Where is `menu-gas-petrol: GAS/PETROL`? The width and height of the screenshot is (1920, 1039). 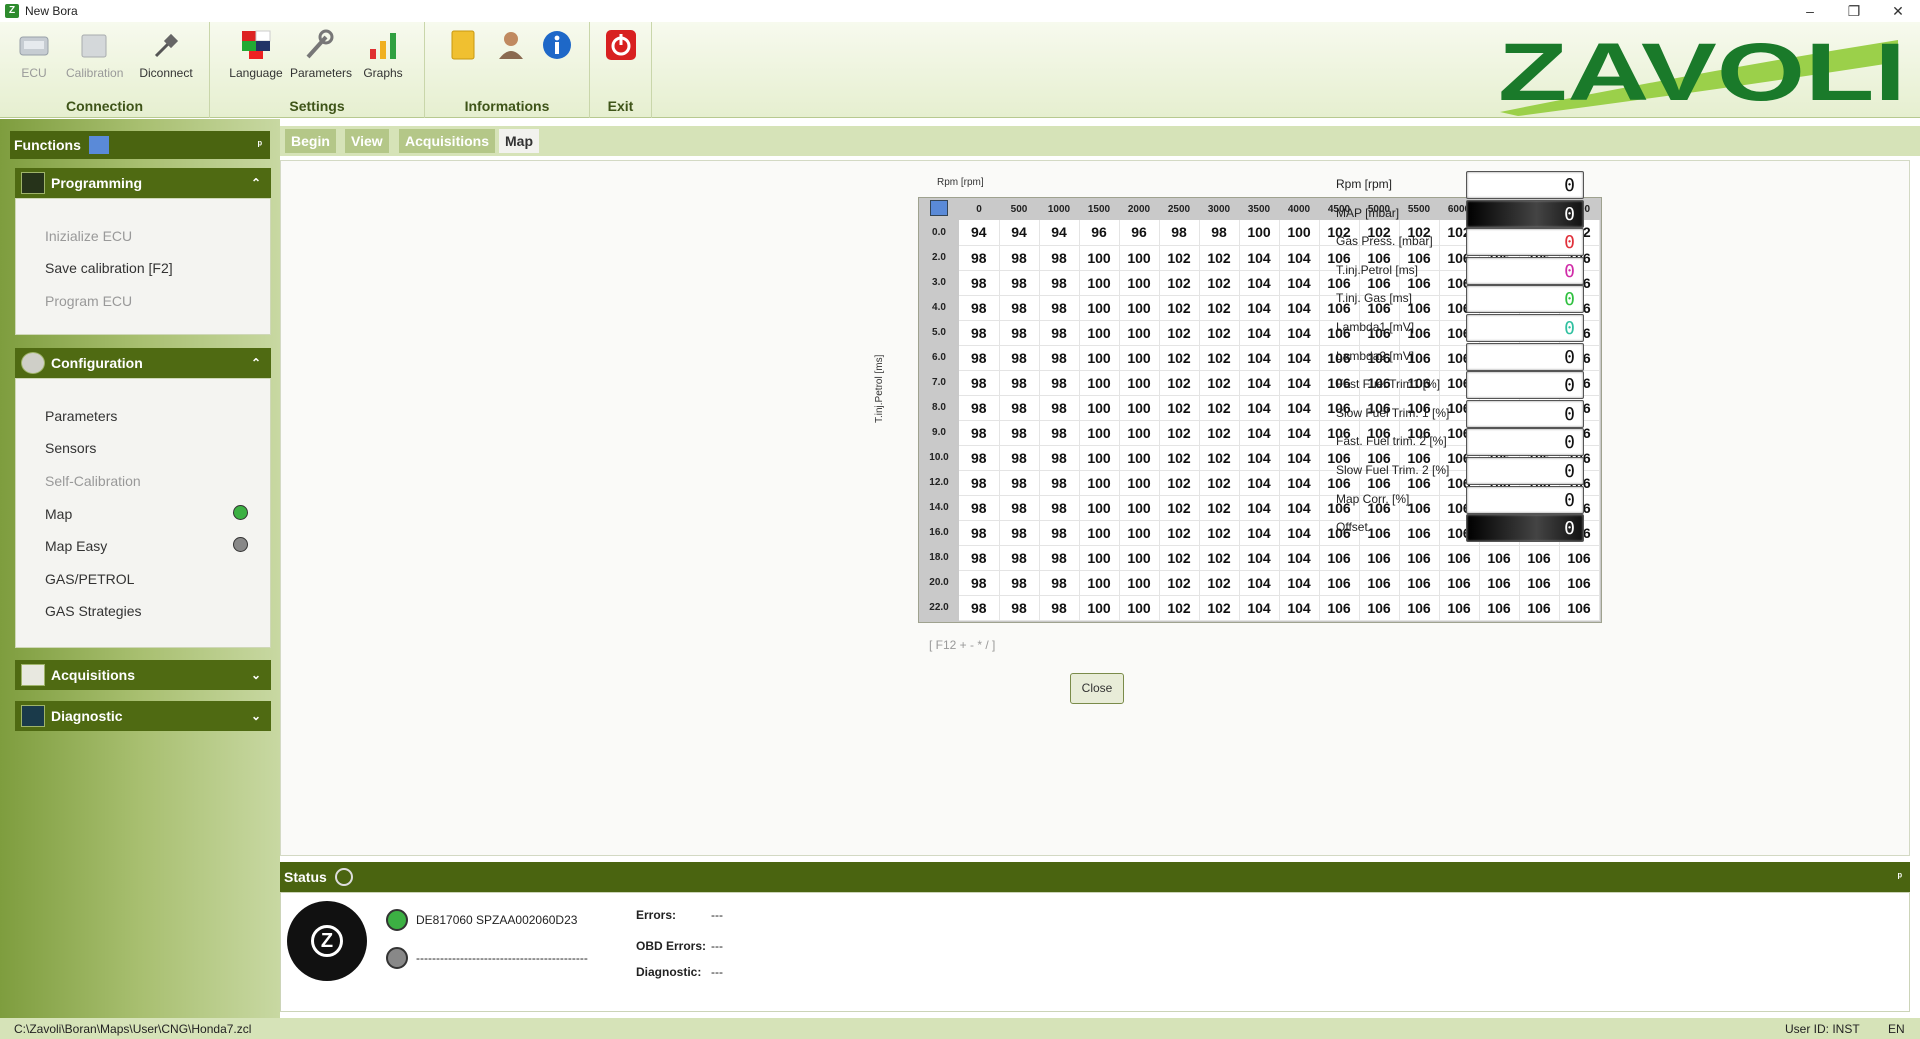 menu-gas-petrol: GAS/PETROL is located at coordinates (89, 579).